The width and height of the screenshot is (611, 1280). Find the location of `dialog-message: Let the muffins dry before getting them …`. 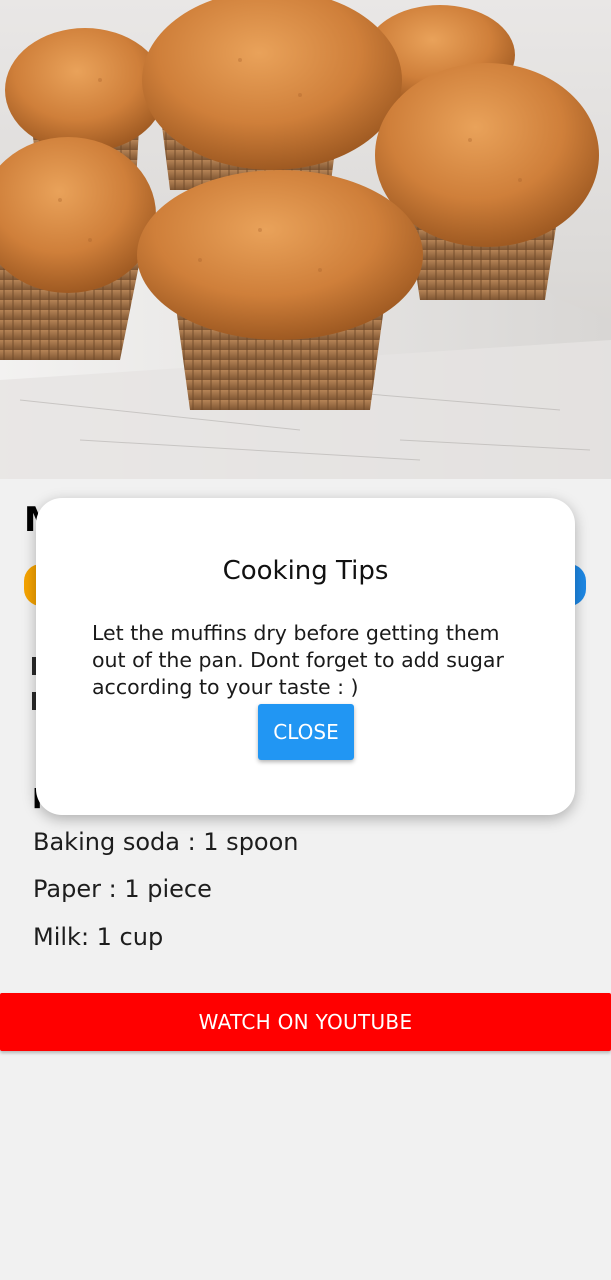

dialog-message: Let the muffins dry before getting them … is located at coordinates (298, 660).